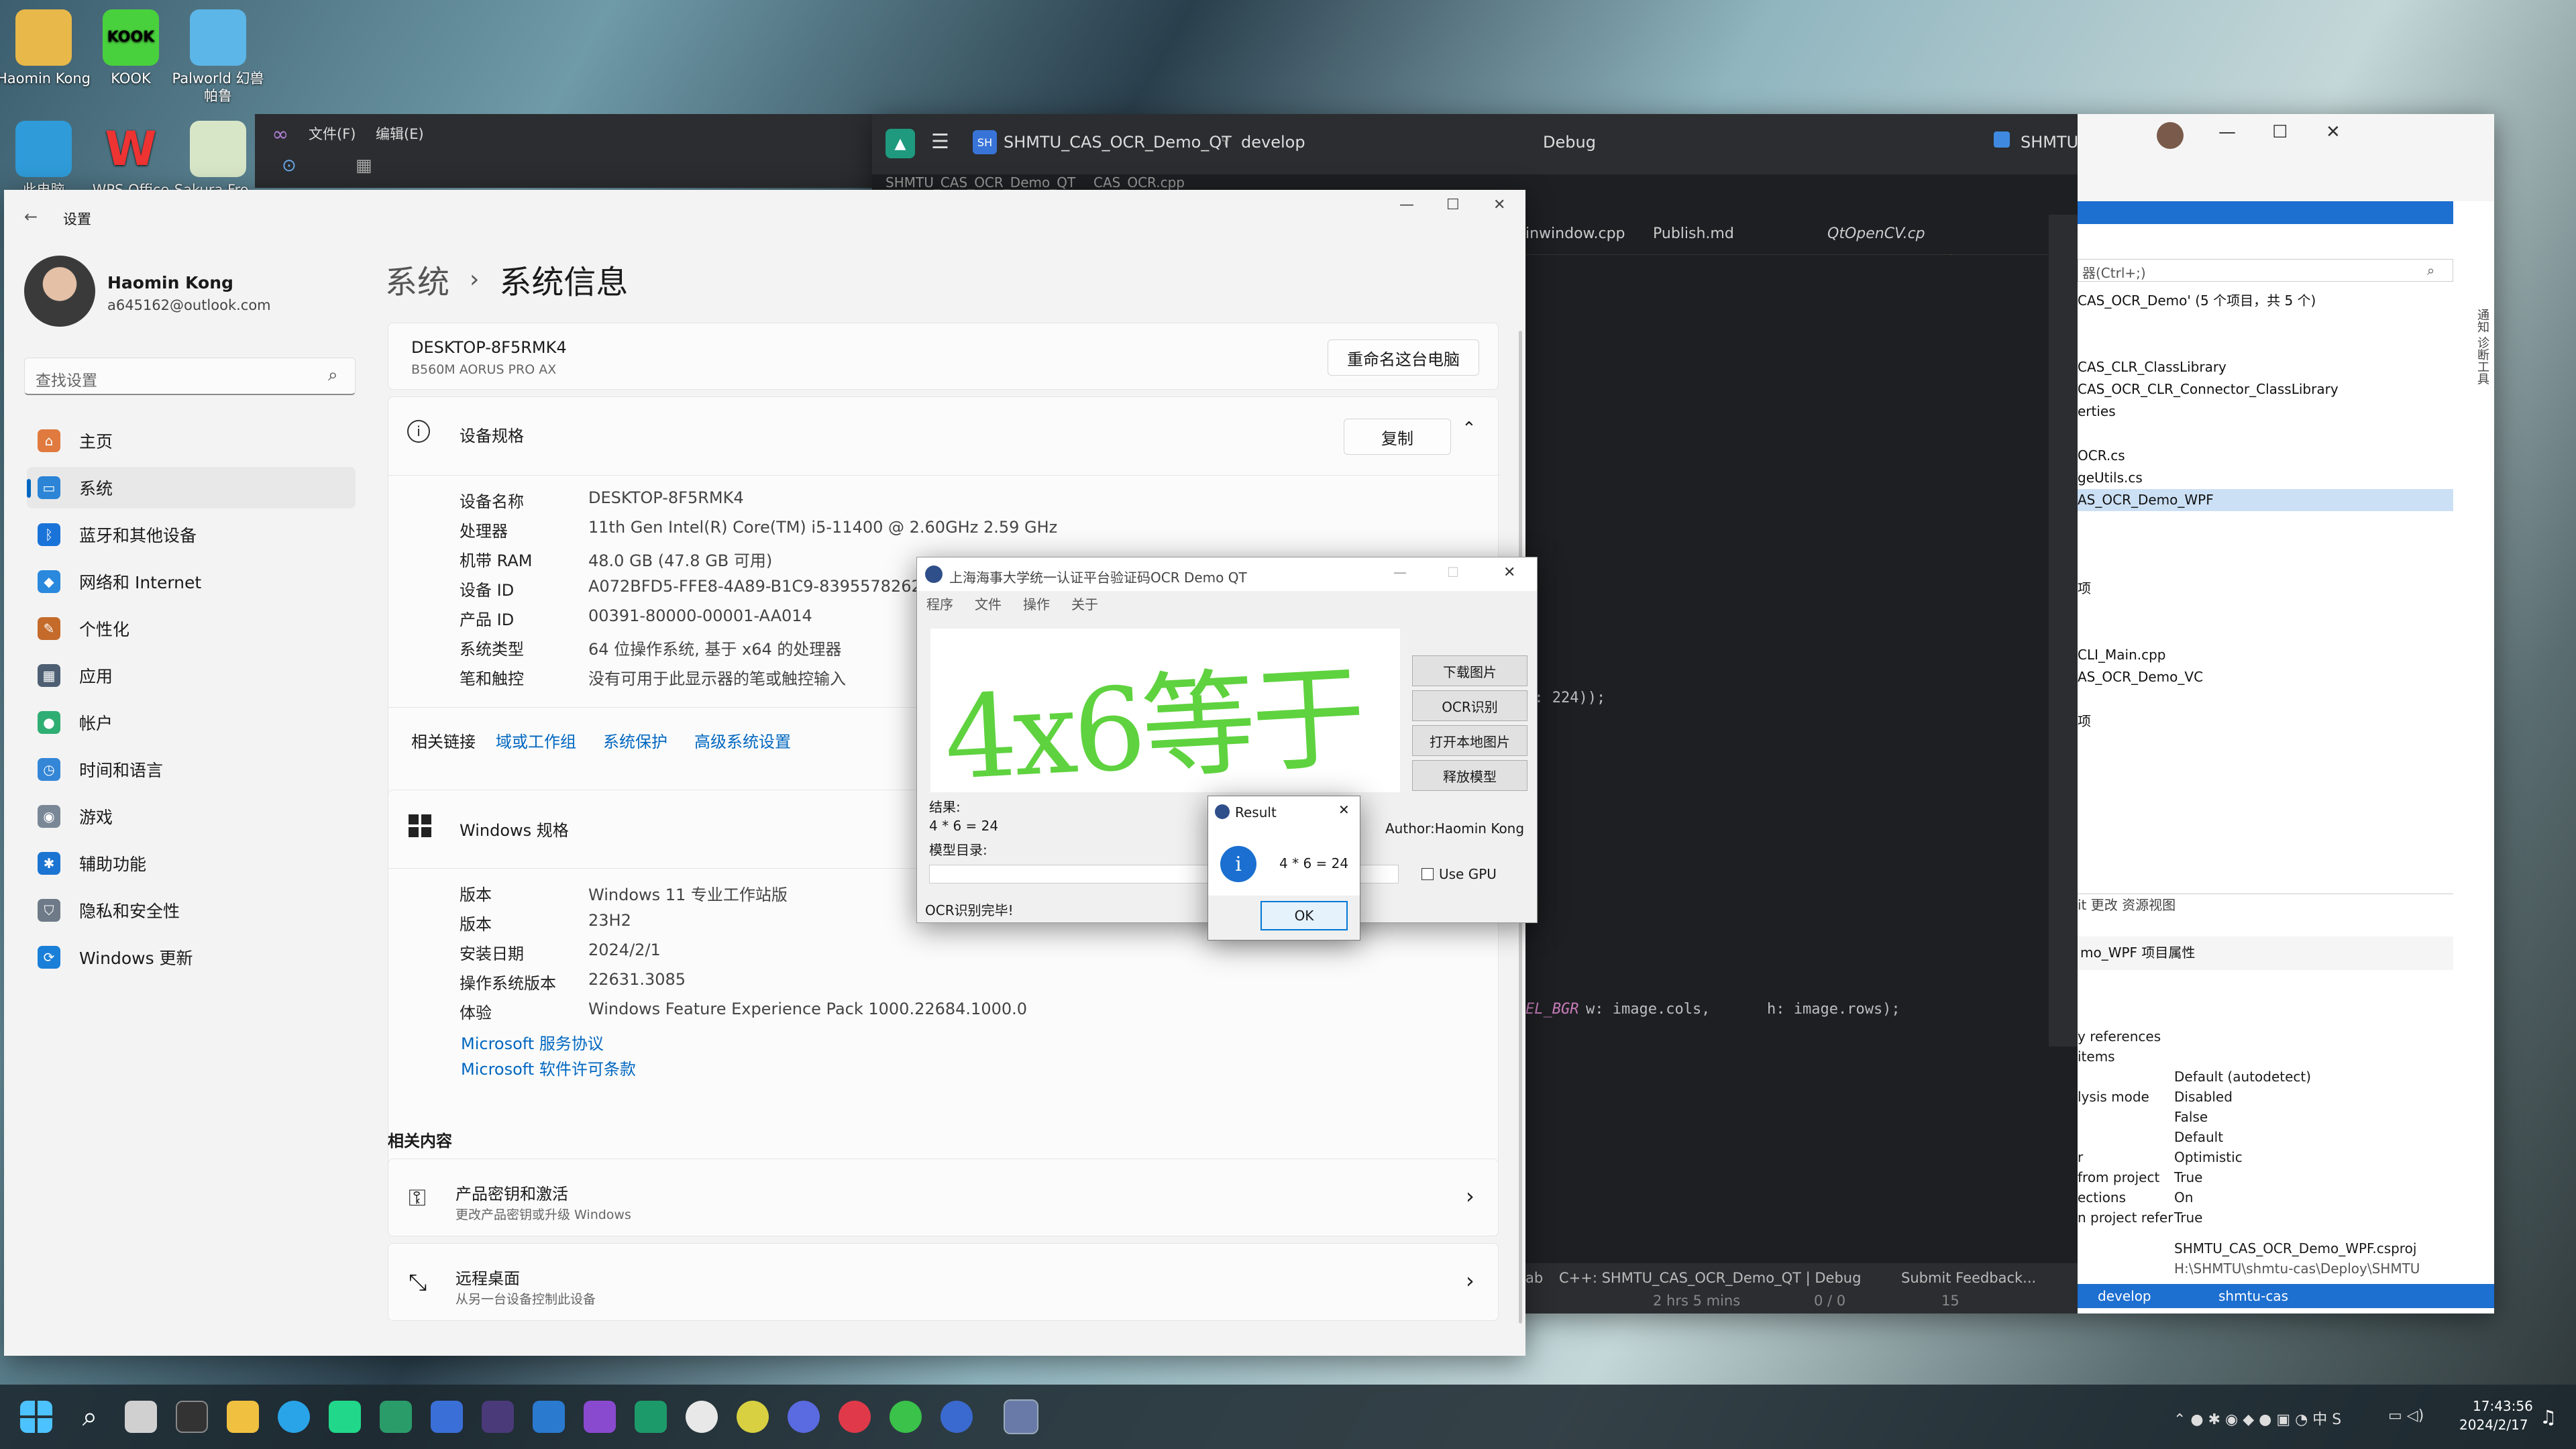 This screenshot has width=2576, height=1449. Describe the element at coordinates (2265, 456) in the screenshot. I see `tree-item: OCR.cs` at that location.